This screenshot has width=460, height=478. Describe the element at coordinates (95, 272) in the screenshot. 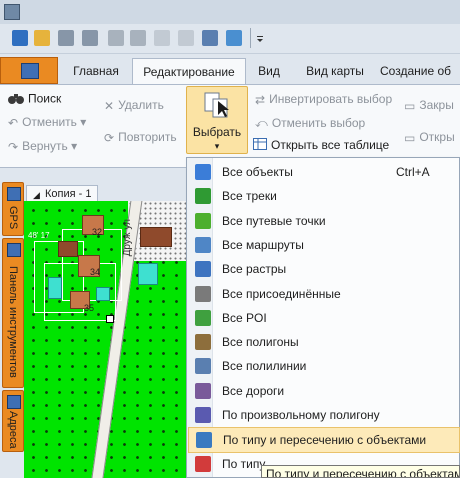

I see `house-number: 34` at that location.